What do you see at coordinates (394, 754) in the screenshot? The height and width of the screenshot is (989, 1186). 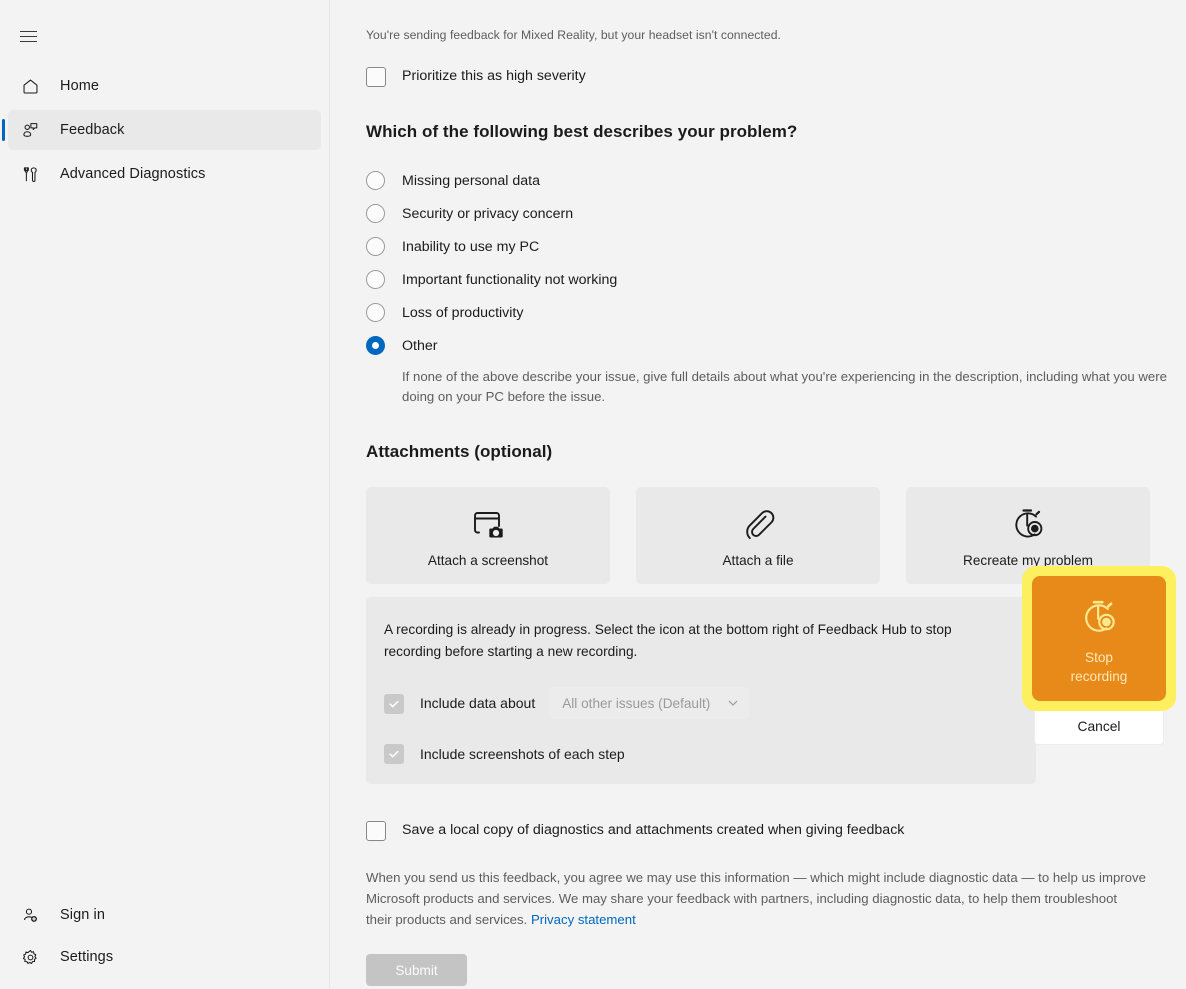 I see `include-screenshots-checkbox` at bounding box center [394, 754].